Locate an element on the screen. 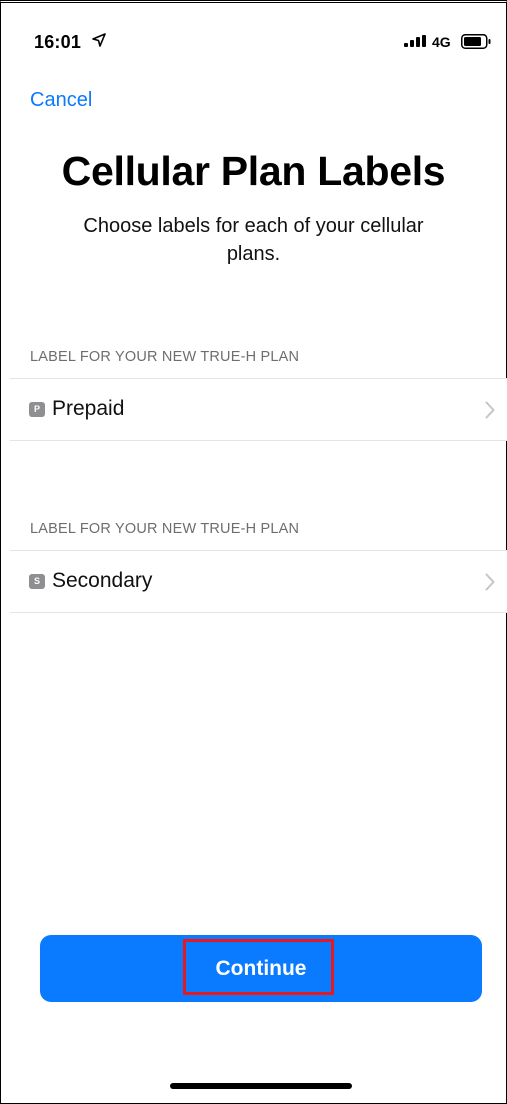 The height and width of the screenshot is (1104, 507). battery-icon is located at coordinates (476, 41).